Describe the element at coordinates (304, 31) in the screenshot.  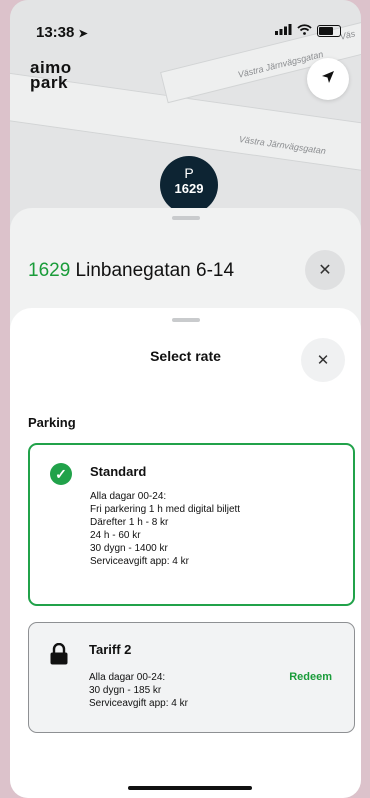
I see `wifi-icon` at that location.